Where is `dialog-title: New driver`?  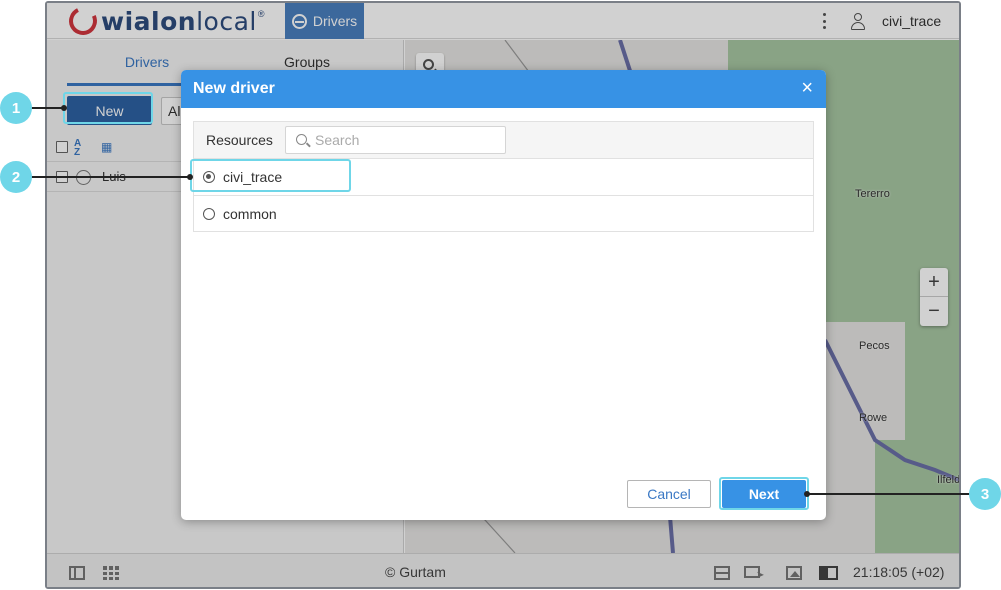
dialog-title: New driver is located at coordinates (234, 88).